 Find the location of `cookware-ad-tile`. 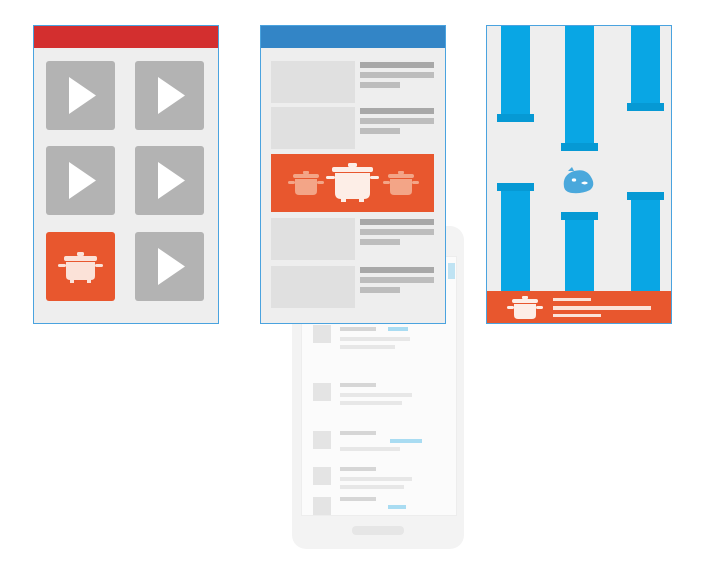

cookware-ad-tile is located at coordinates (80, 266).